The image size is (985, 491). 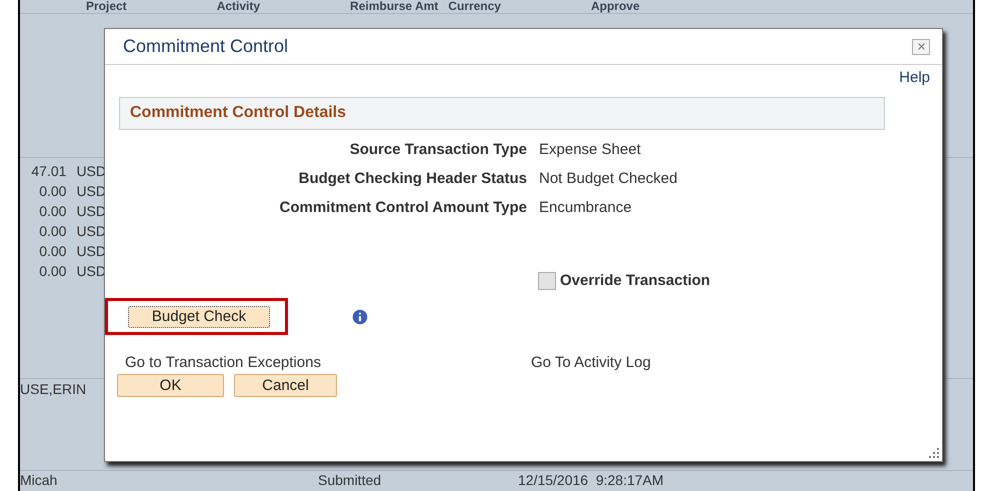 What do you see at coordinates (53, 389) in the screenshot?
I see `name-cell: USE,ERIN` at bounding box center [53, 389].